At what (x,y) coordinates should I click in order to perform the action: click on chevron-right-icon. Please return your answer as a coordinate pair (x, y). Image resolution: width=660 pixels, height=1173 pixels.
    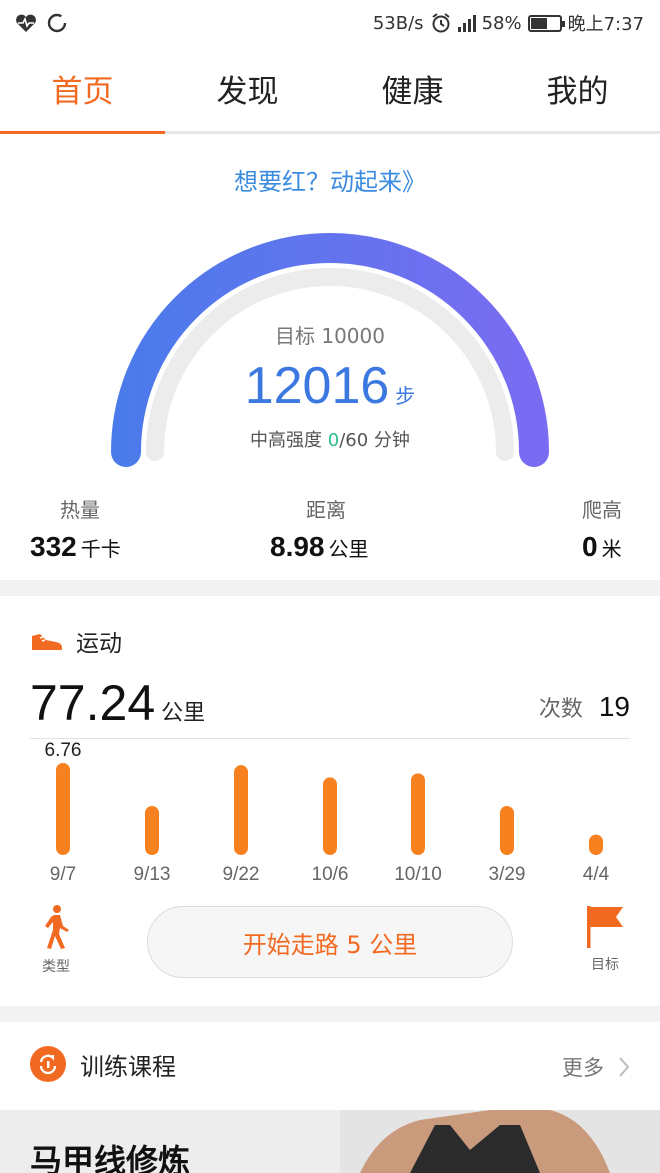
    Looking at the image, I should click on (624, 1067).